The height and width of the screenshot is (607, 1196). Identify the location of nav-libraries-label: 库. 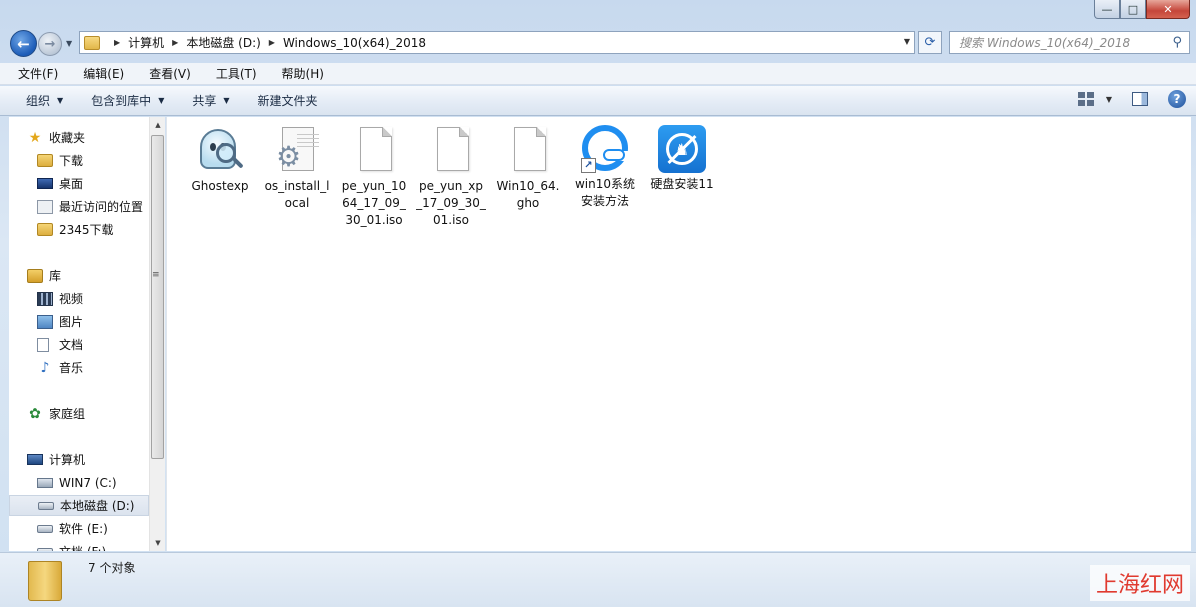
(55, 276).